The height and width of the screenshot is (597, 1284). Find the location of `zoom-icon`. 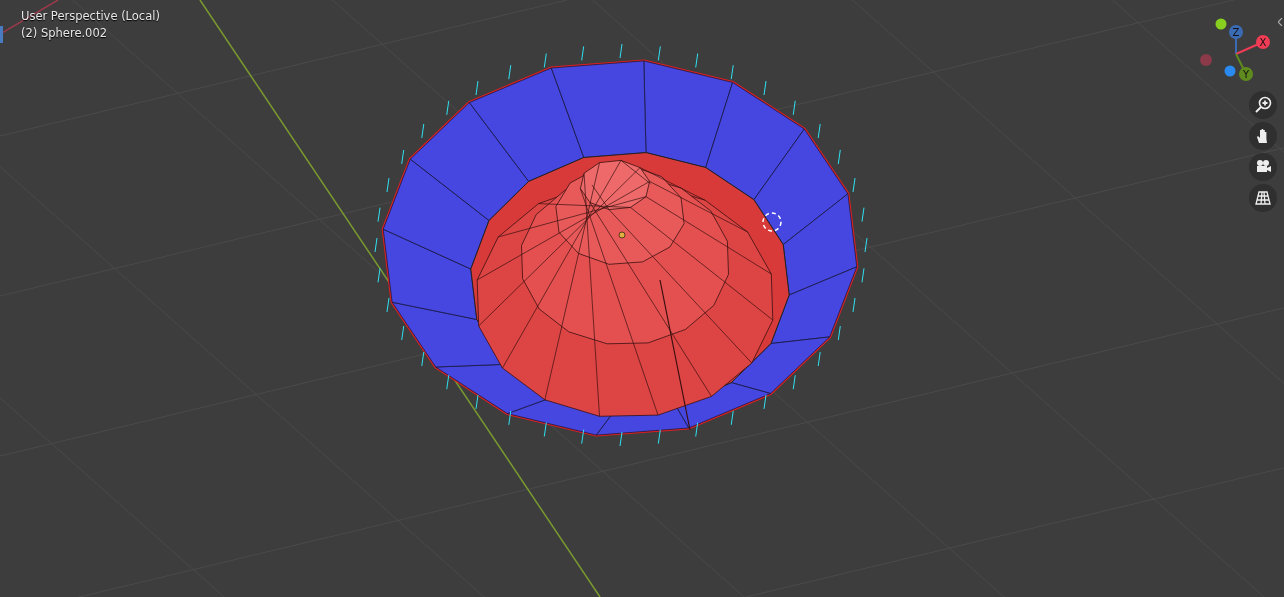

zoom-icon is located at coordinates (1263, 105).